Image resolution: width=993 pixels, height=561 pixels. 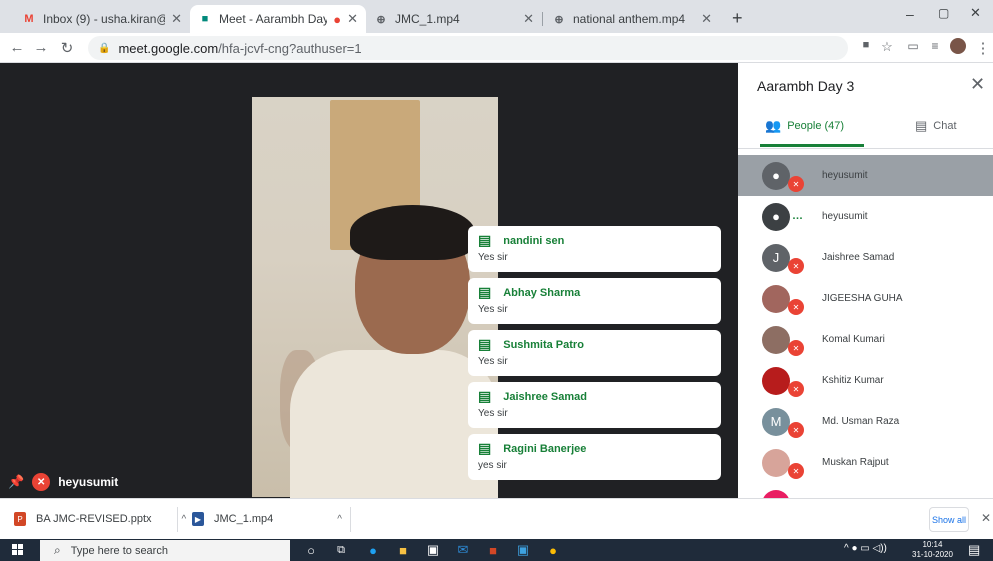 What do you see at coordinates (862, 298) in the screenshot?
I see `participant-name: JIGEESHA GUHA` at bounding box center [862, 298].